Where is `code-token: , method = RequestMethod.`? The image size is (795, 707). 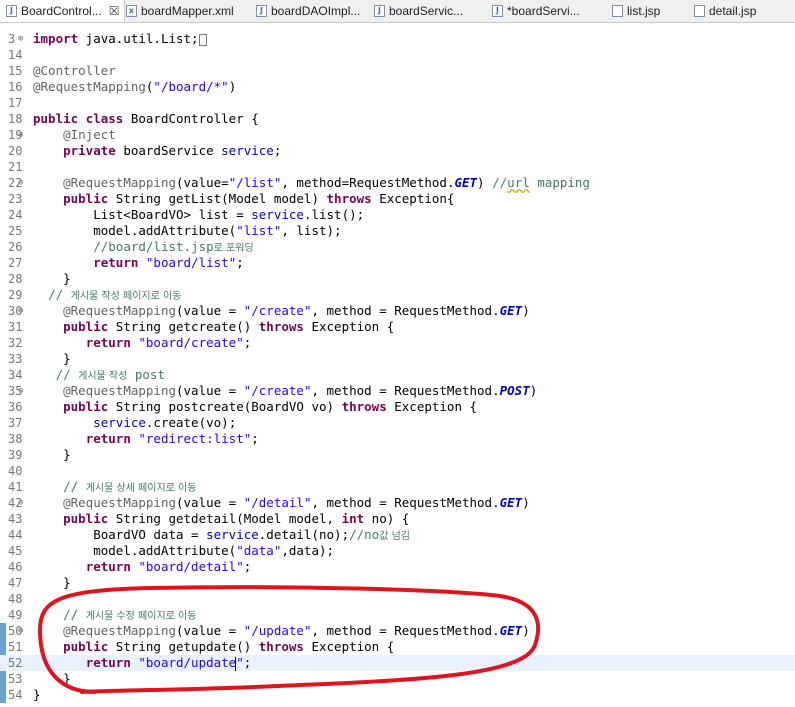
code-token: , method = RequestMethod. is located at coordinates (405, 390).